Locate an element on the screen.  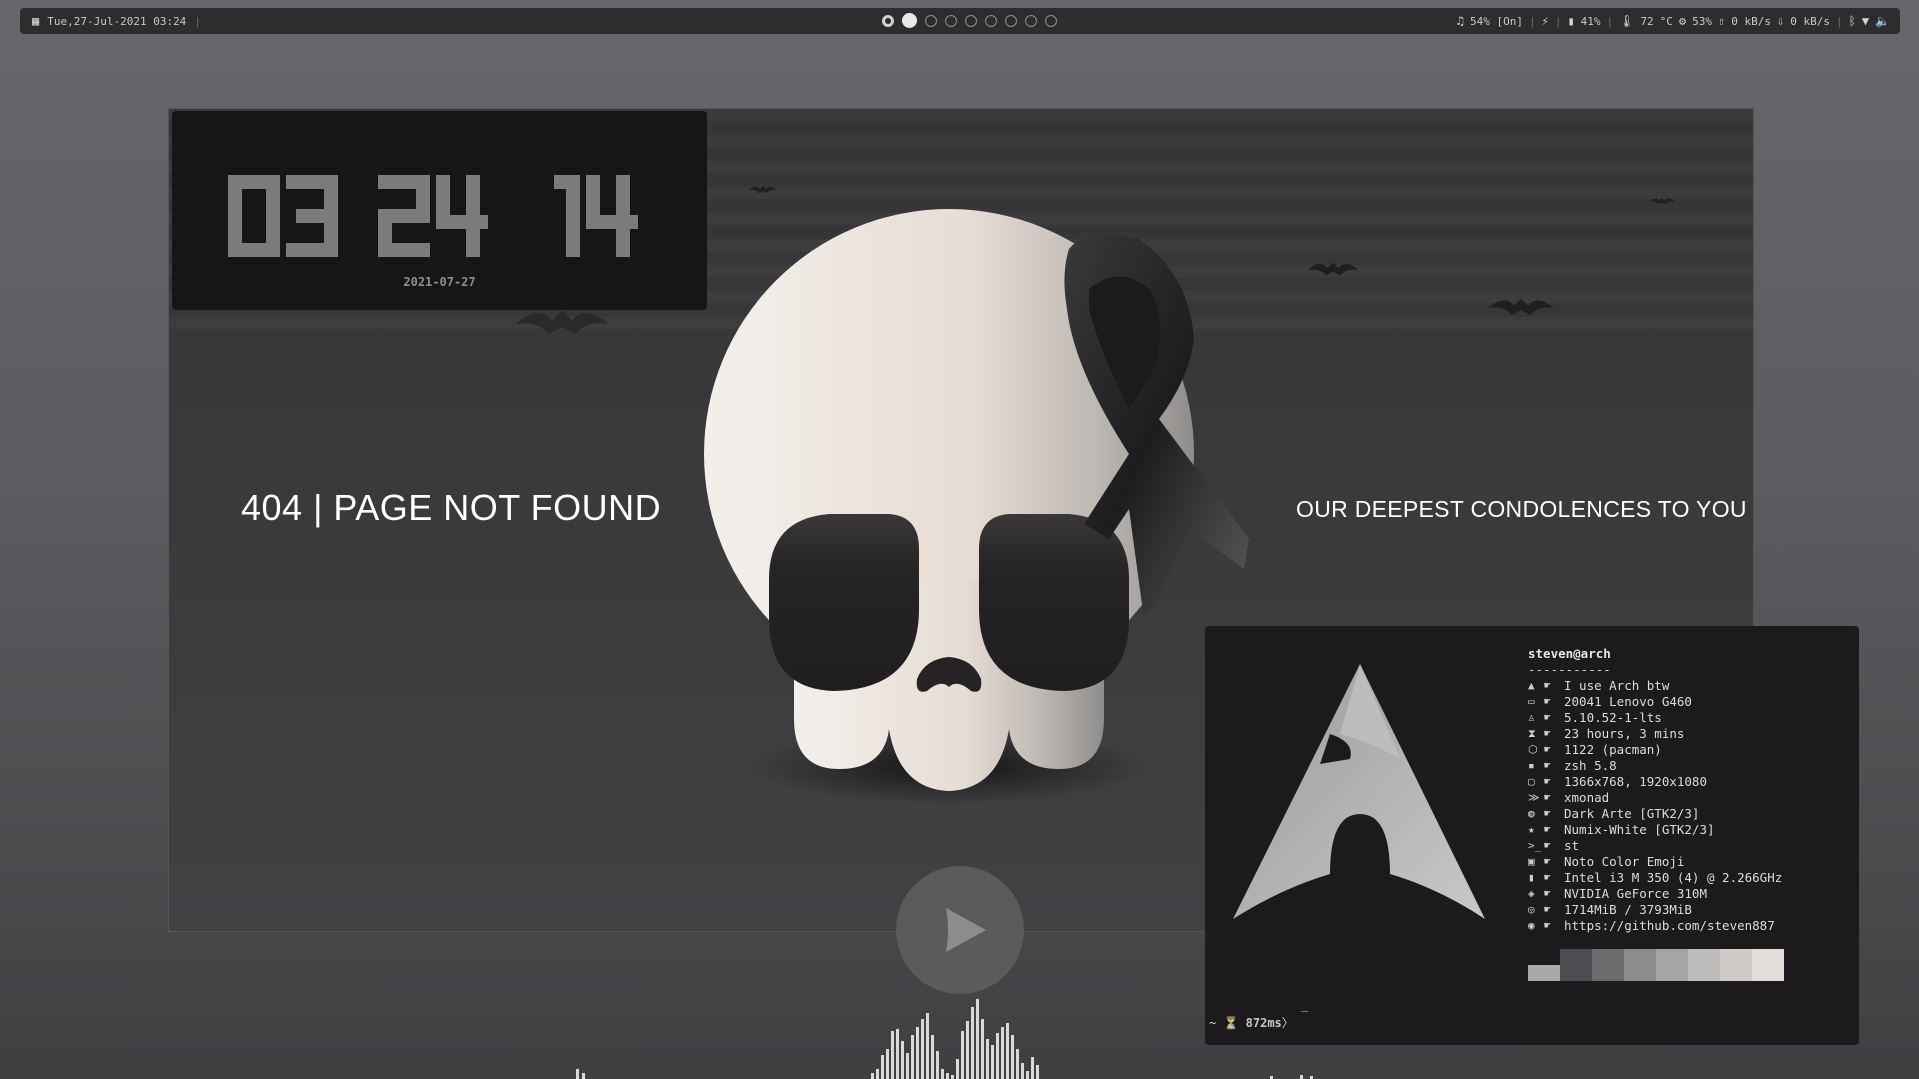
clock-hours-digit is located at coordinates (254, 216).